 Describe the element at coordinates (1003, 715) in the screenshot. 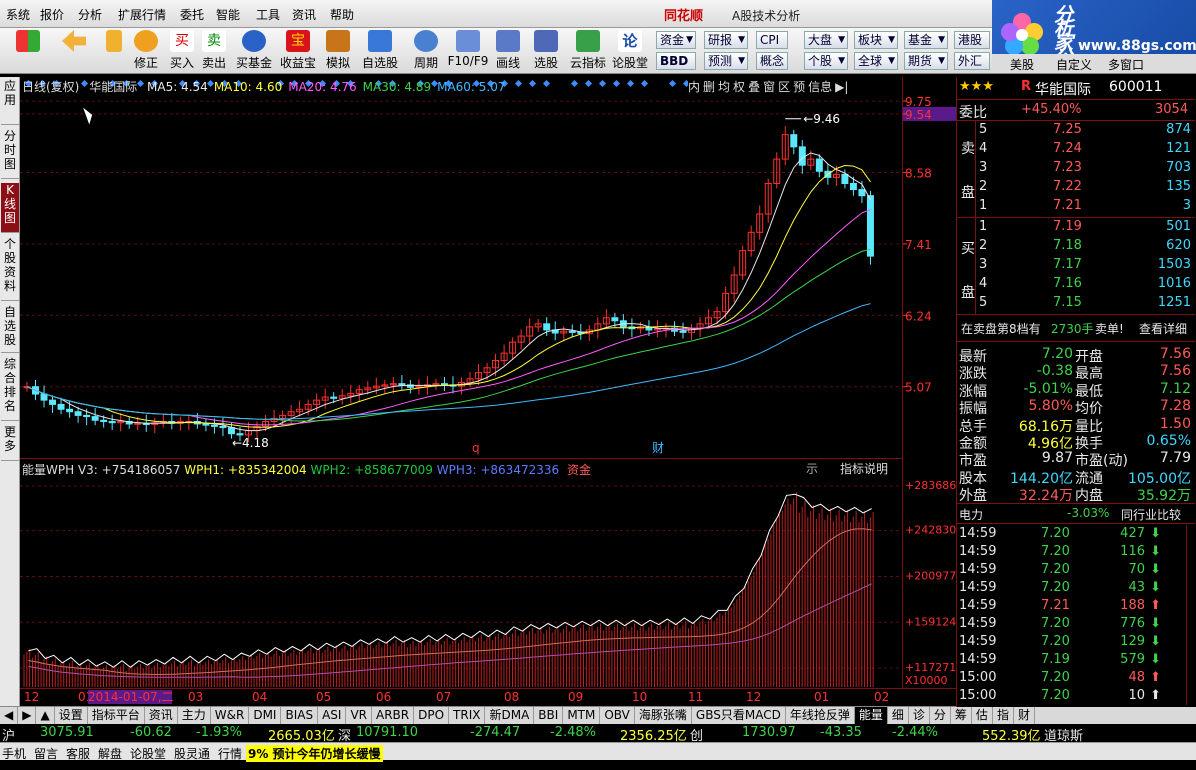

I see `indicator-tab: 指` at that location.